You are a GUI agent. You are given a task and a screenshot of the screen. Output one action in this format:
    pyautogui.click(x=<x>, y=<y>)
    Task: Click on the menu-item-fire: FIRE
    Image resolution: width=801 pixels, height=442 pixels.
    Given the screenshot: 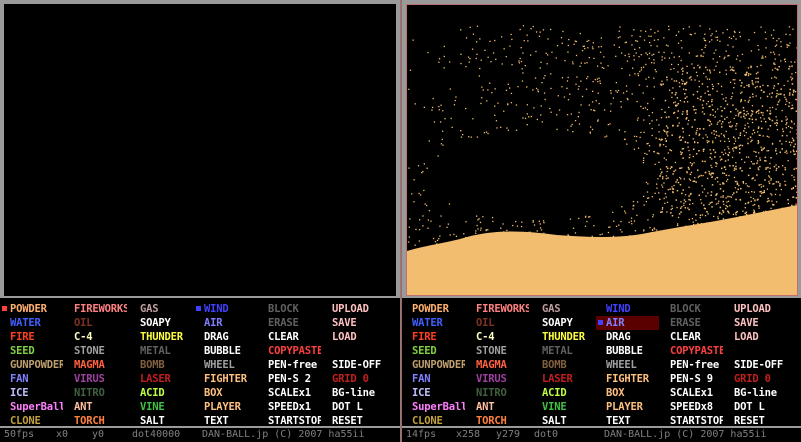 What is the action you would take?
    pyautogui.click(x=433, y=337)
    